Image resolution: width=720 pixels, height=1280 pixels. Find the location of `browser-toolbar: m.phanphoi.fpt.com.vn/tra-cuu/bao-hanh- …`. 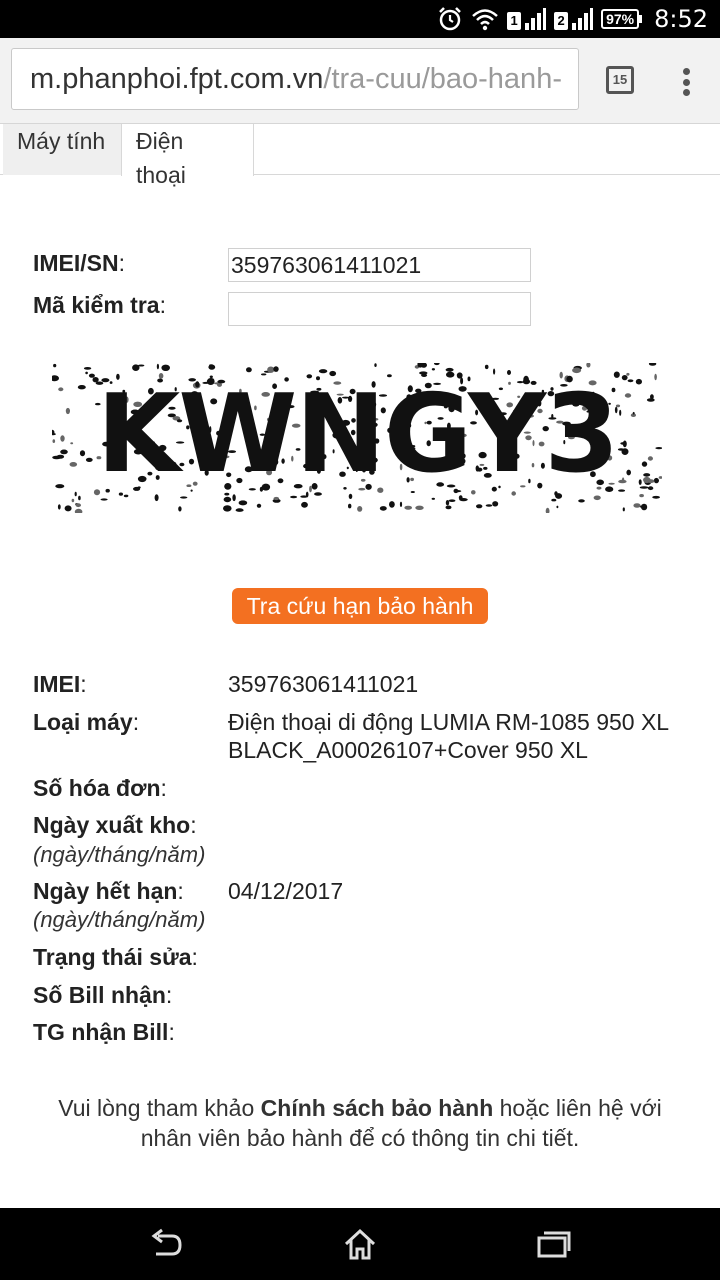

browser-toolbar: m.phanphoi.fpt.com.vn/tra-cuu/bao-hanh- … is located at coordinates (360, 81).